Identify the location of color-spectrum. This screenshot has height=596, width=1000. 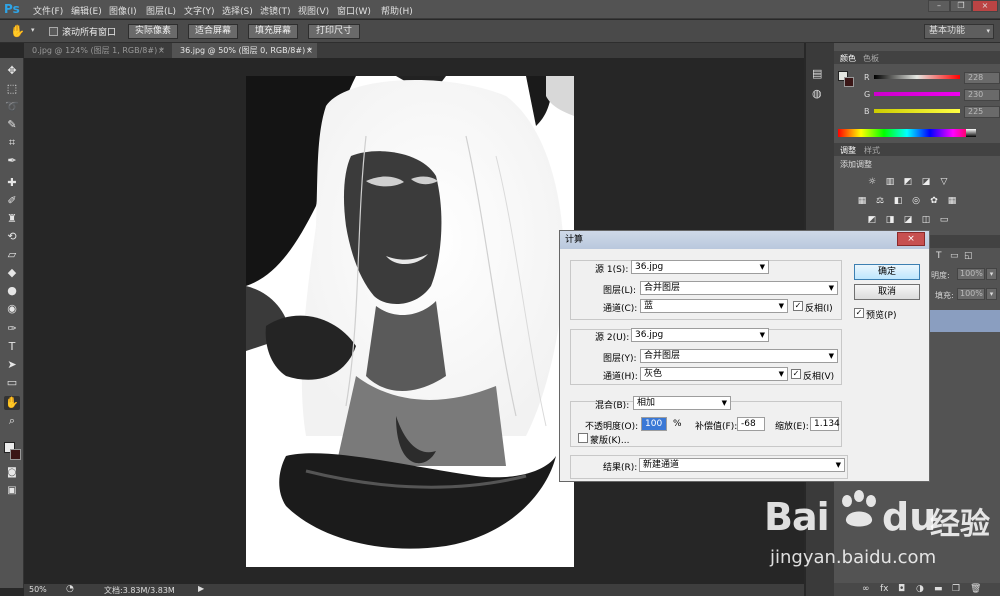
(907, 133).